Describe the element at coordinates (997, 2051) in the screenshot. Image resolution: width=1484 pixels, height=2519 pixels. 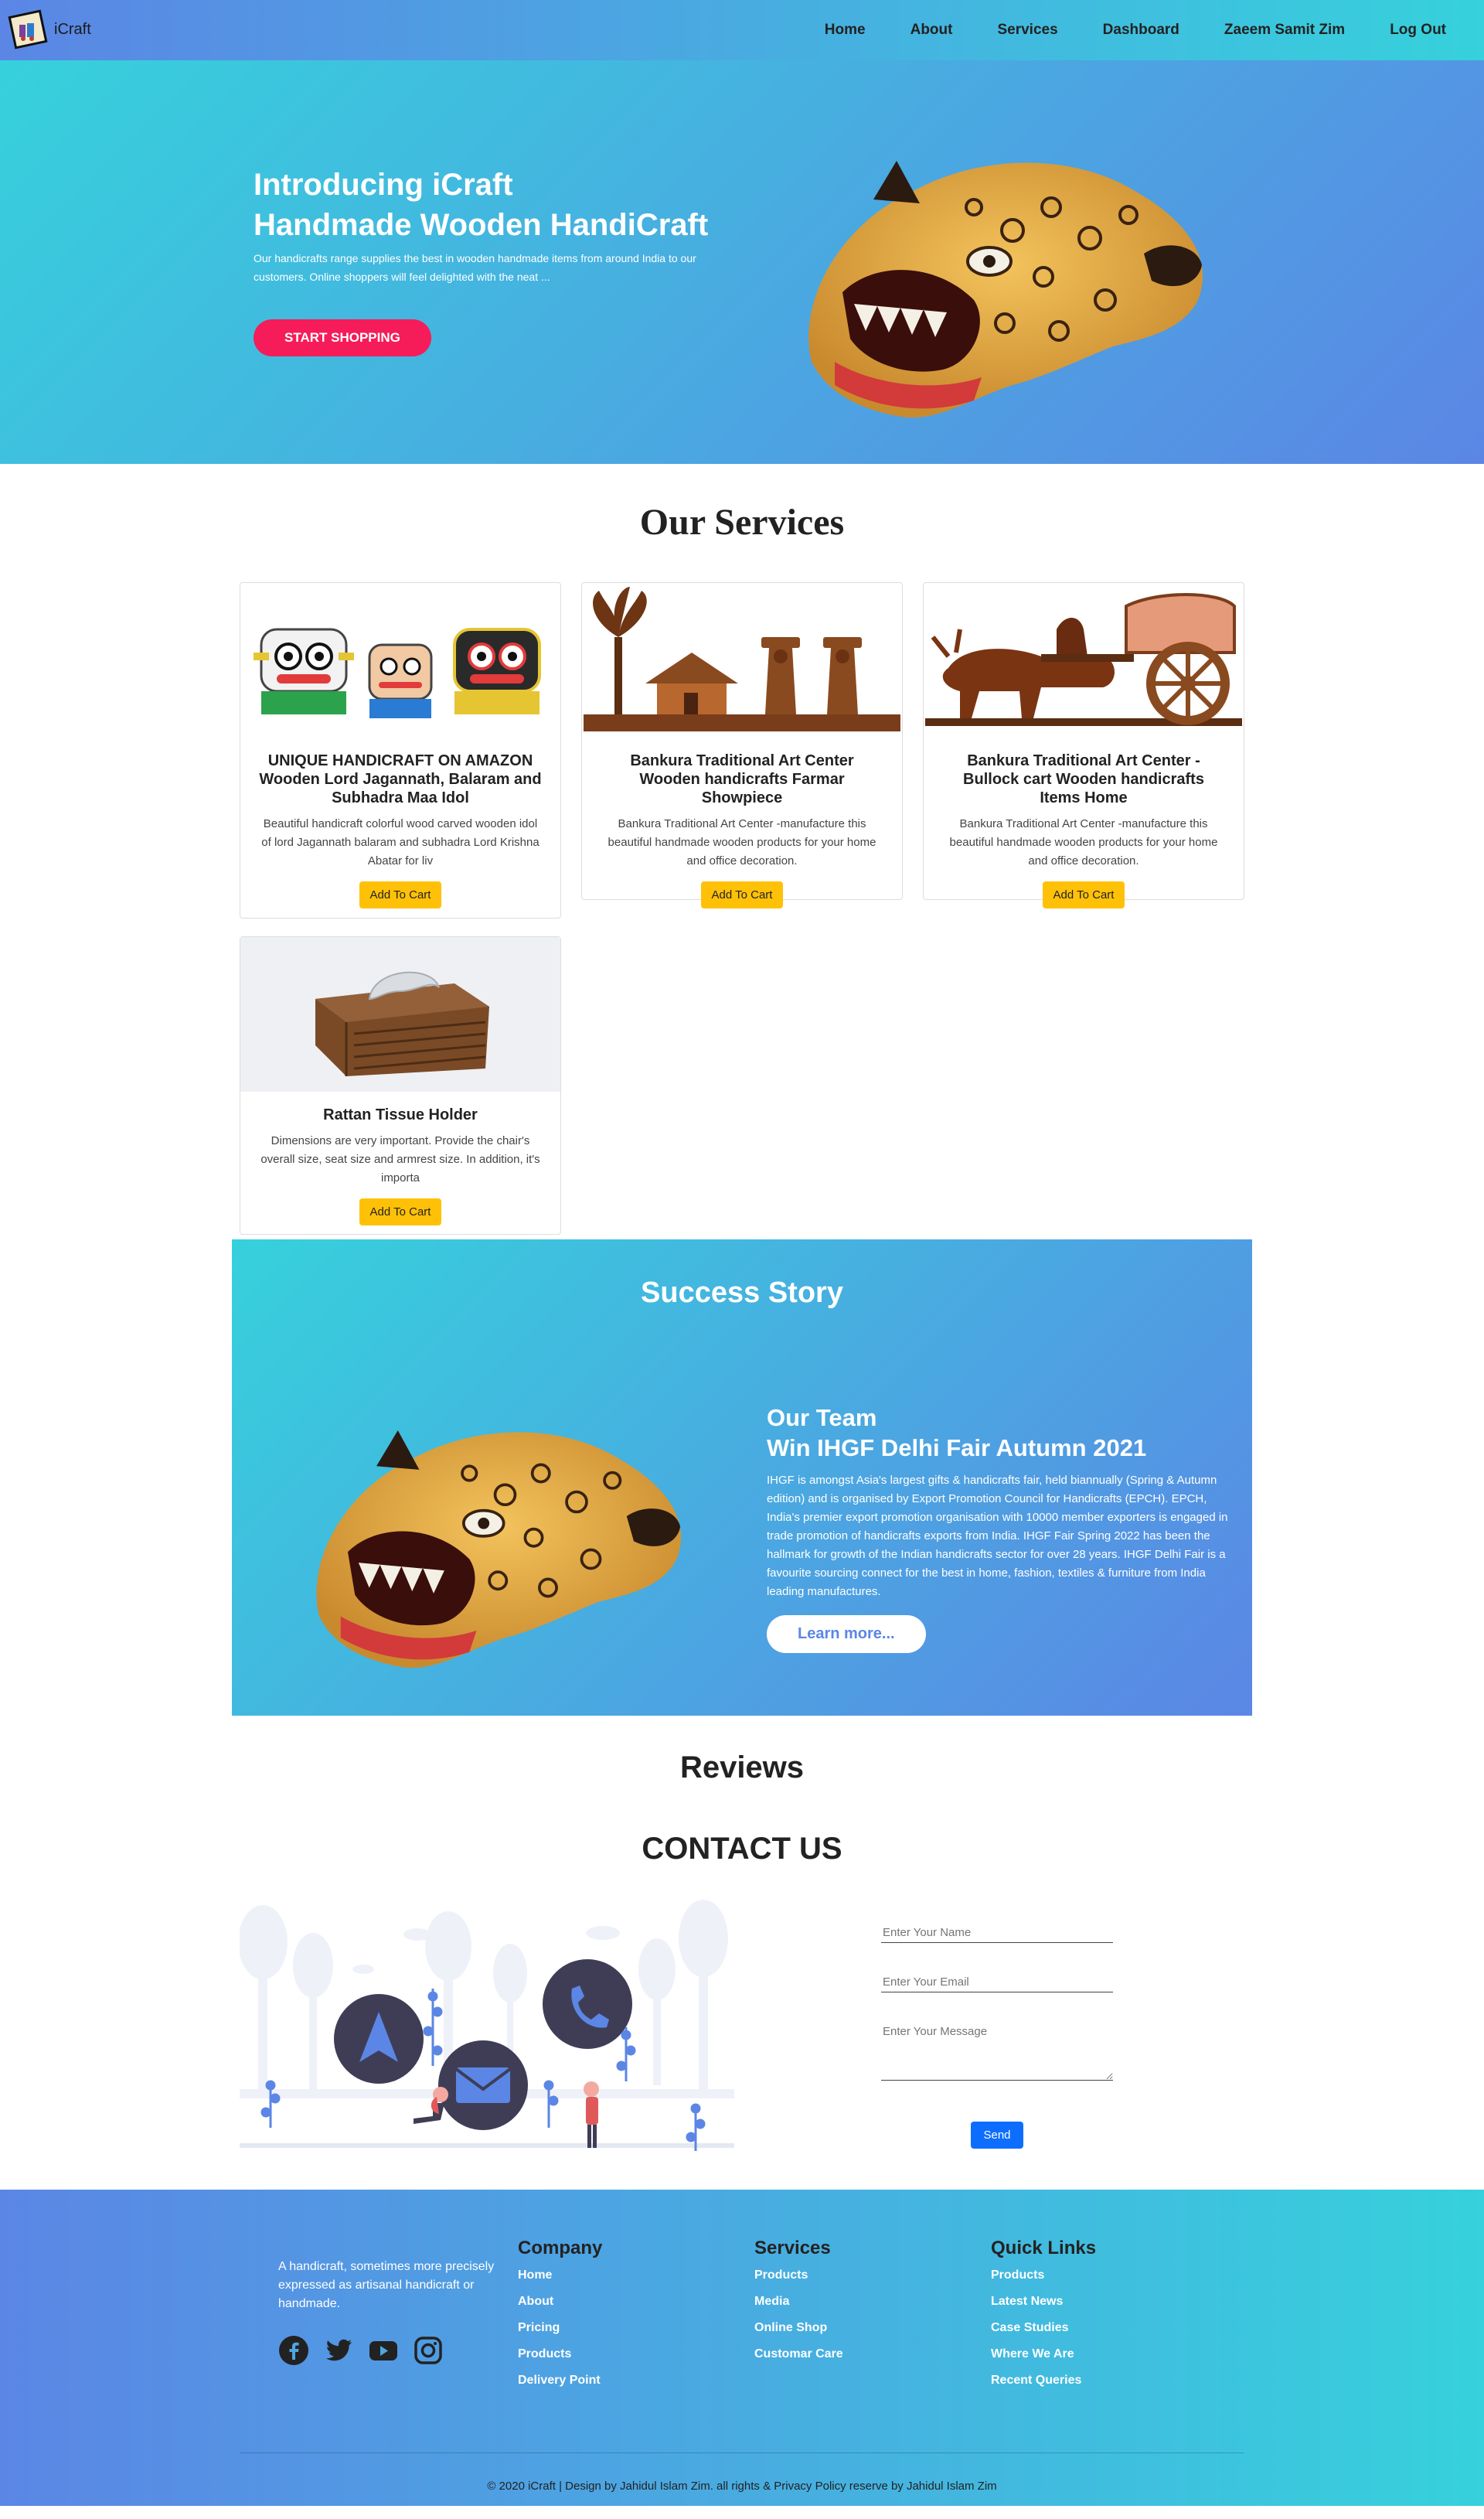
I see `message-field` at that location.